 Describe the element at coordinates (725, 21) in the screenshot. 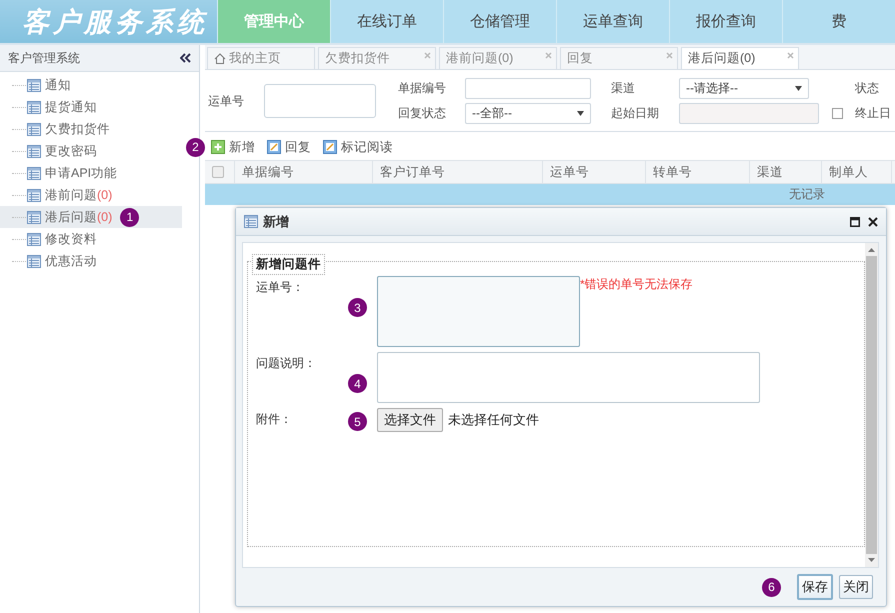

I see `nav-tab: 报价查询` at that location.